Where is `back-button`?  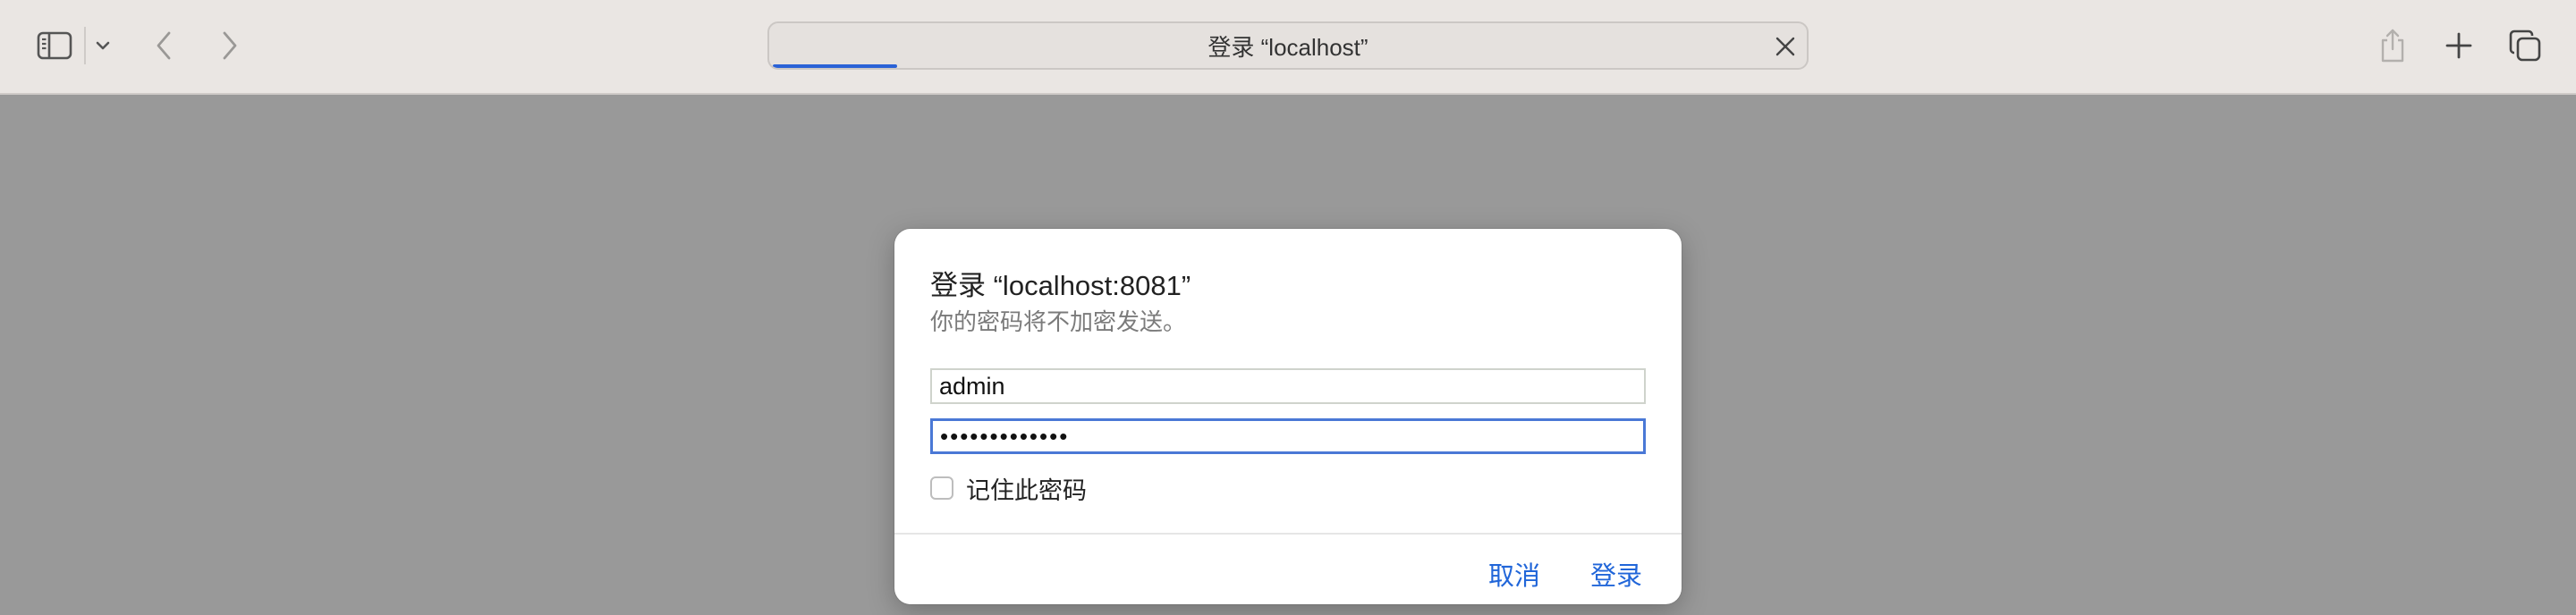 back-button is located at coordinates (163, 45).